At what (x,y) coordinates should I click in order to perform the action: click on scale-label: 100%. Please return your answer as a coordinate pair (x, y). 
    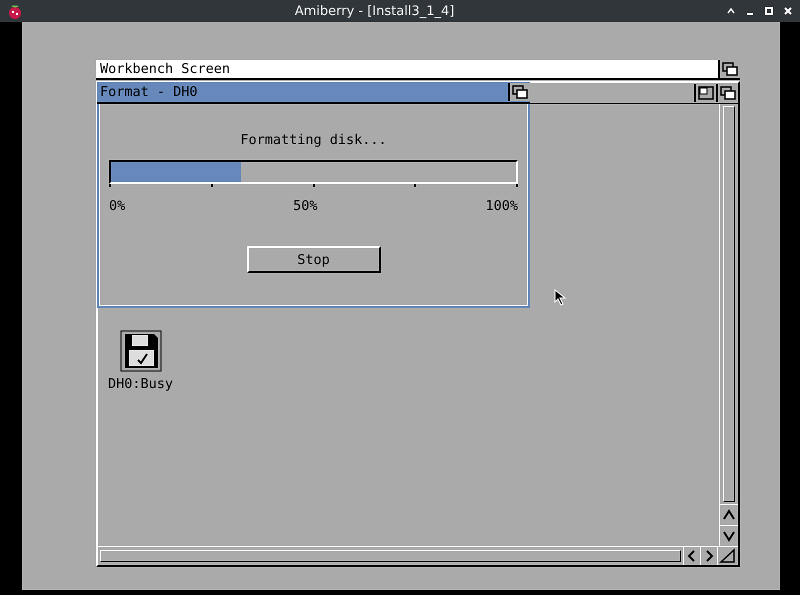
    Looking at the image, I should click on (501, 206).